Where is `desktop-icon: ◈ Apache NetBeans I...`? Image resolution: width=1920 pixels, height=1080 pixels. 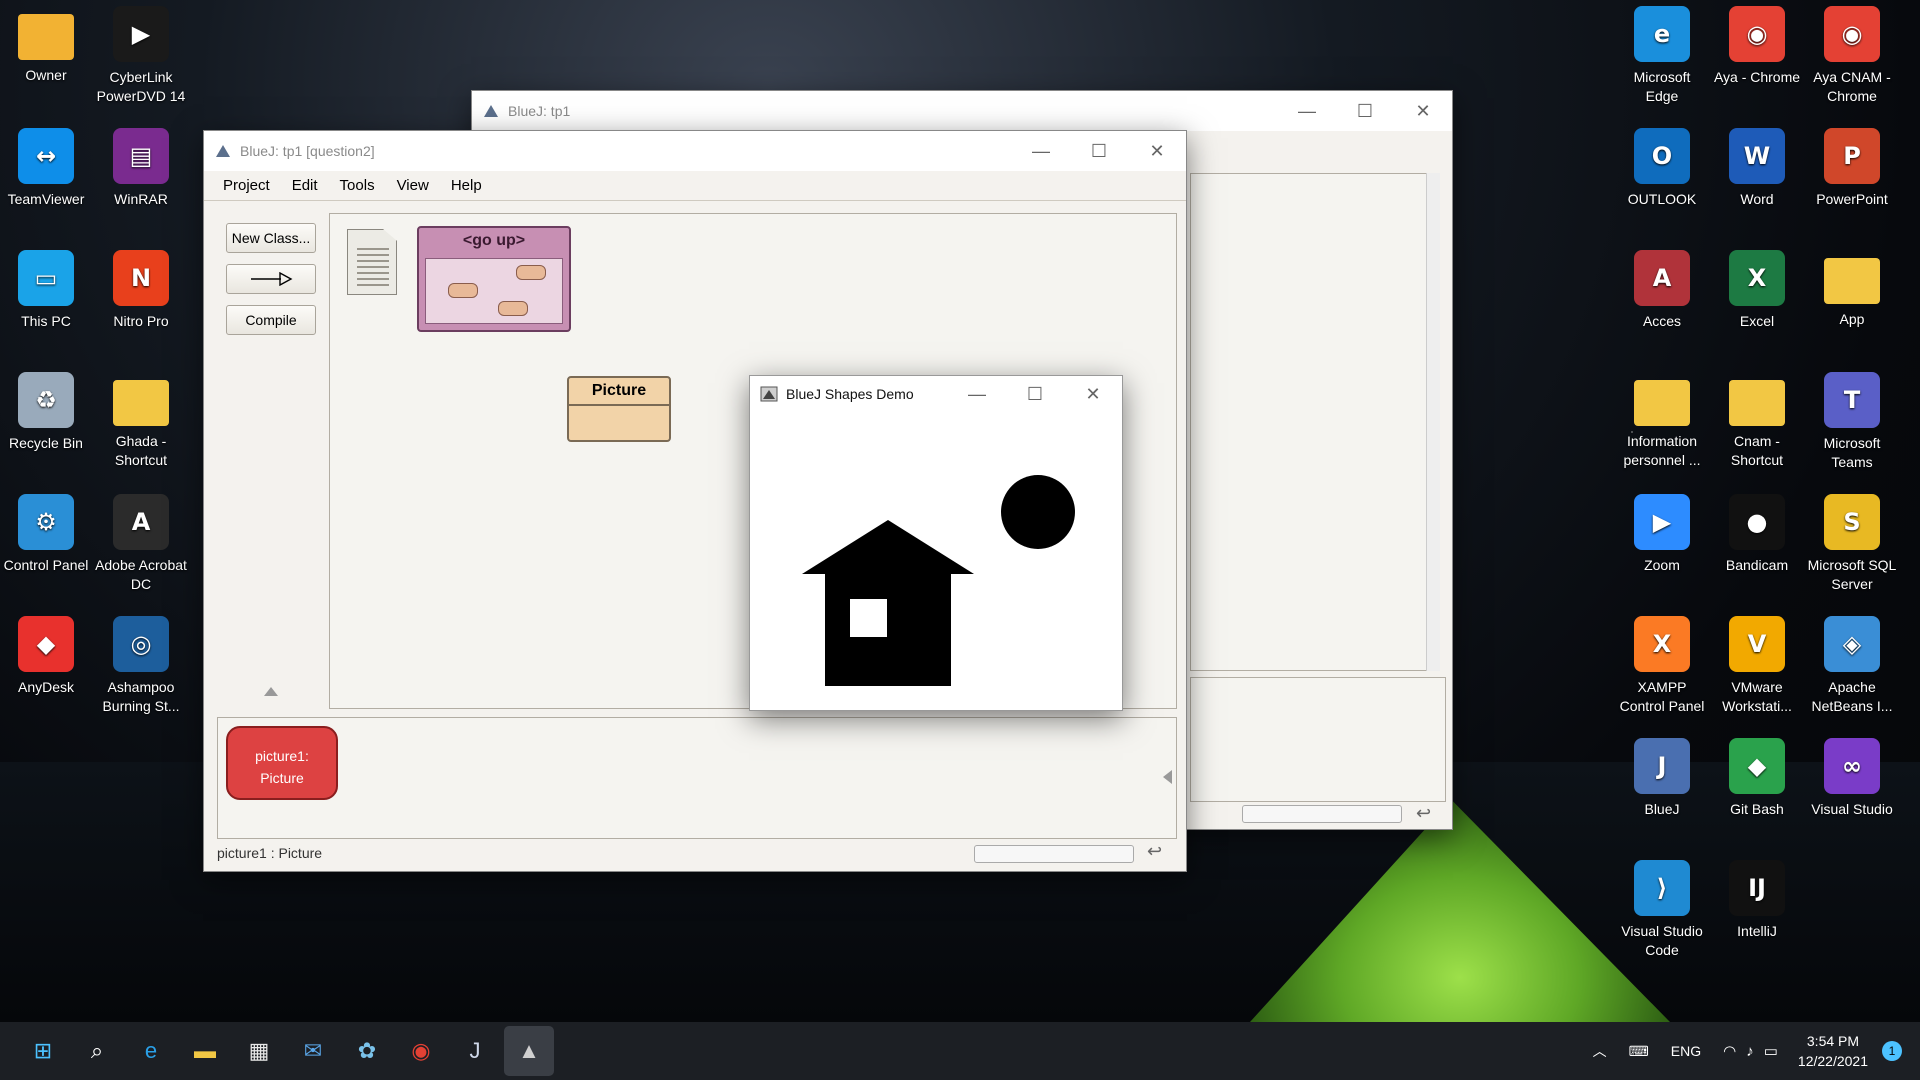
desktop-icon: ◈ Apache NetBeans I... is located at coordinates (1852, 664).